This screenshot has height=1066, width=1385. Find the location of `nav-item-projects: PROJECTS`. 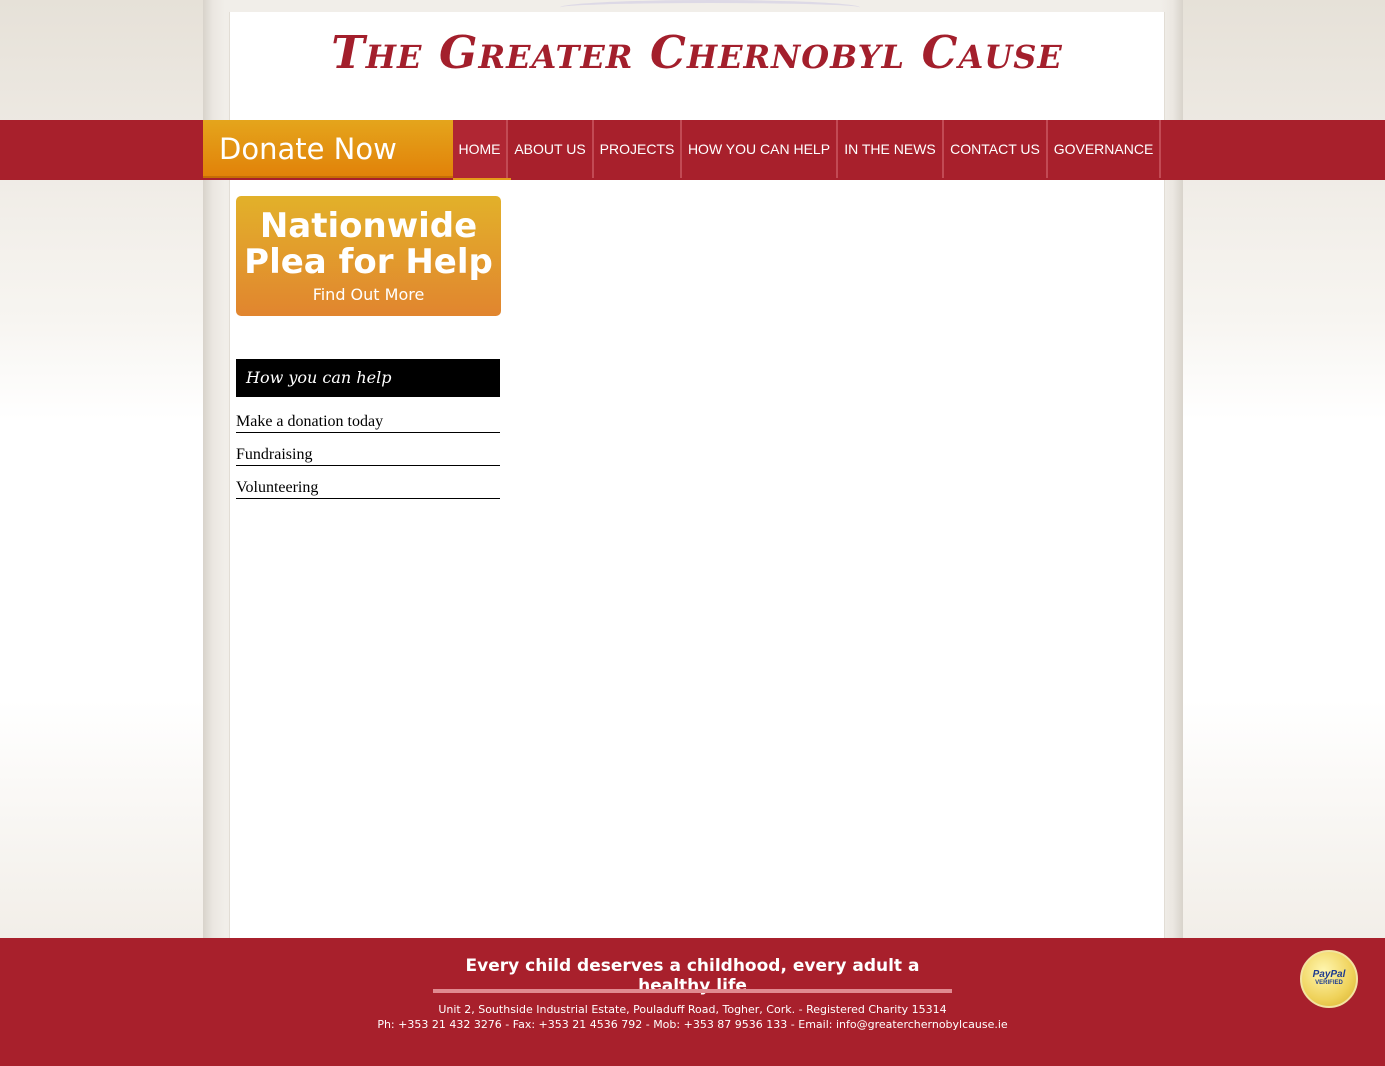

nav-item-projects: PROJECTS is located at coordinates (638, 149).